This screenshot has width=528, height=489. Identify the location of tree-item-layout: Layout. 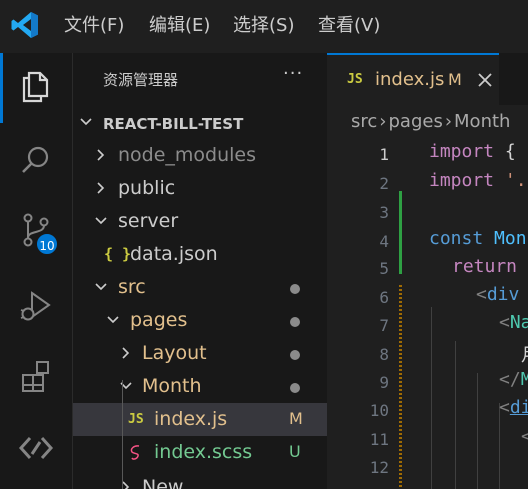
(200, 353).